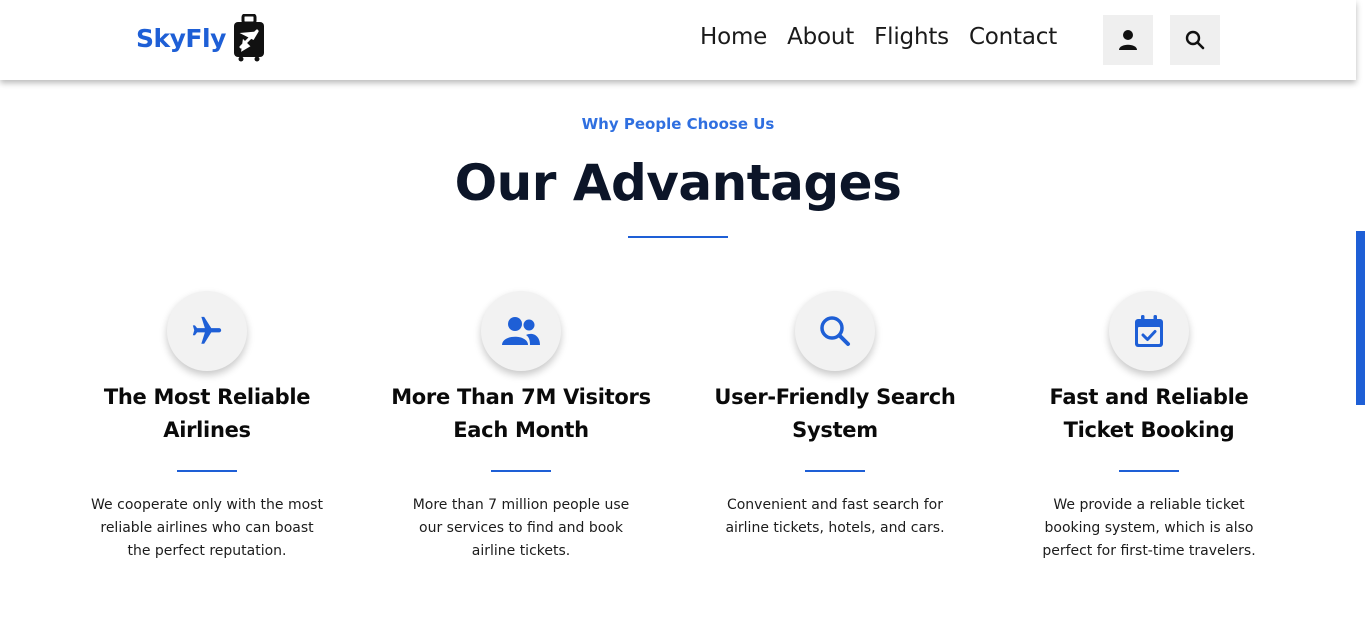 The width and height of the screenshot is (1365, 631). I want to click on card-title-line: System, so click(835, 430).